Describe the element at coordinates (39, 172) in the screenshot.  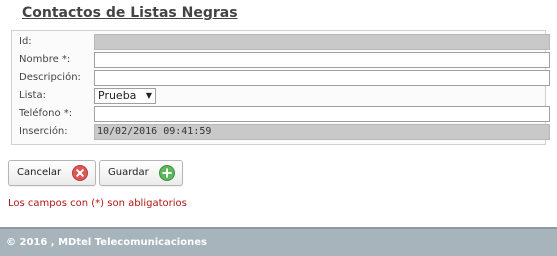
I see `cancel-button-label: Cancelar` at that location.